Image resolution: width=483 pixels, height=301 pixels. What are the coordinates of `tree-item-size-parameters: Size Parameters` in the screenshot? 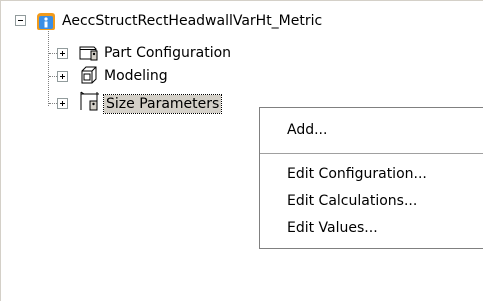 It's located at (162, 104).